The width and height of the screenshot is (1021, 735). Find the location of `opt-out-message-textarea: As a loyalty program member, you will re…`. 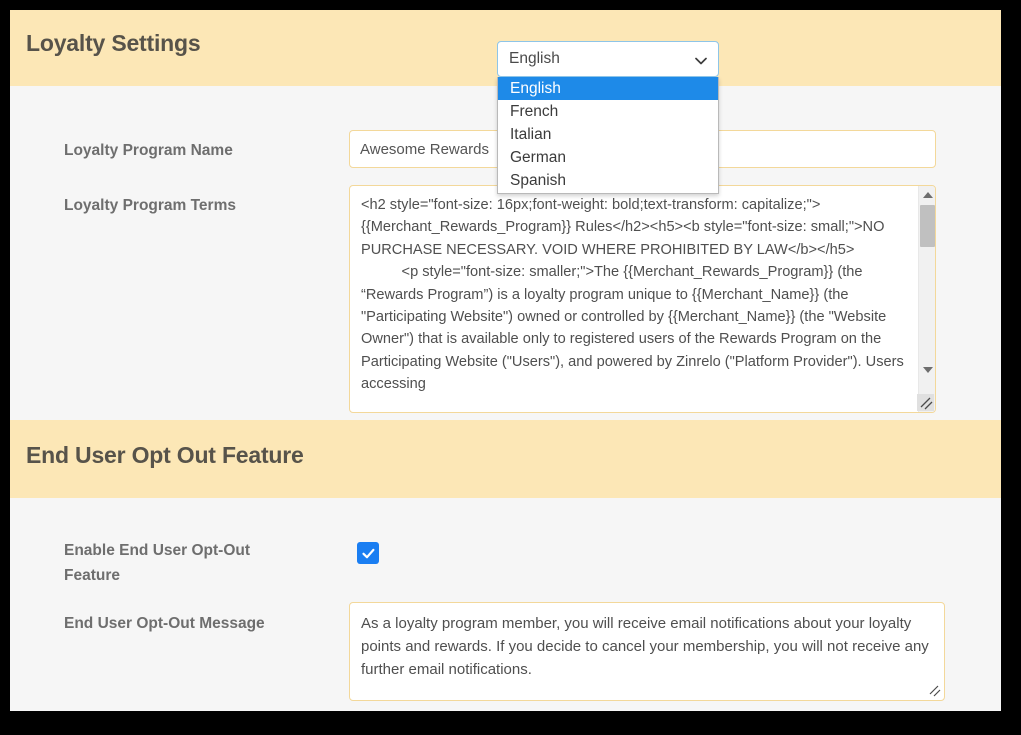

opt-out-message-textarea: As a loyalty program member, you will re… is located at coordinates (647, 651).